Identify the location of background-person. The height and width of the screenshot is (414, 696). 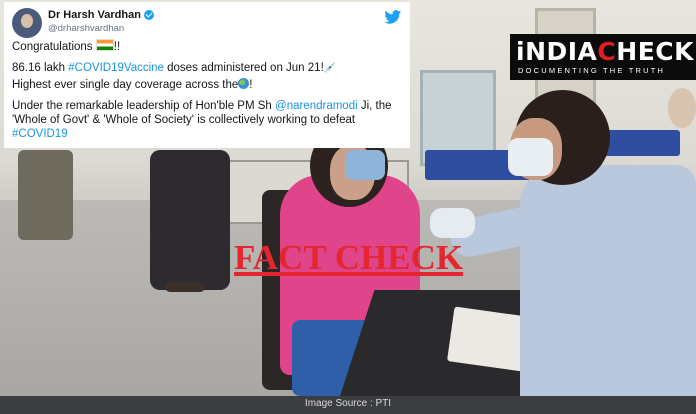
(682, 108).